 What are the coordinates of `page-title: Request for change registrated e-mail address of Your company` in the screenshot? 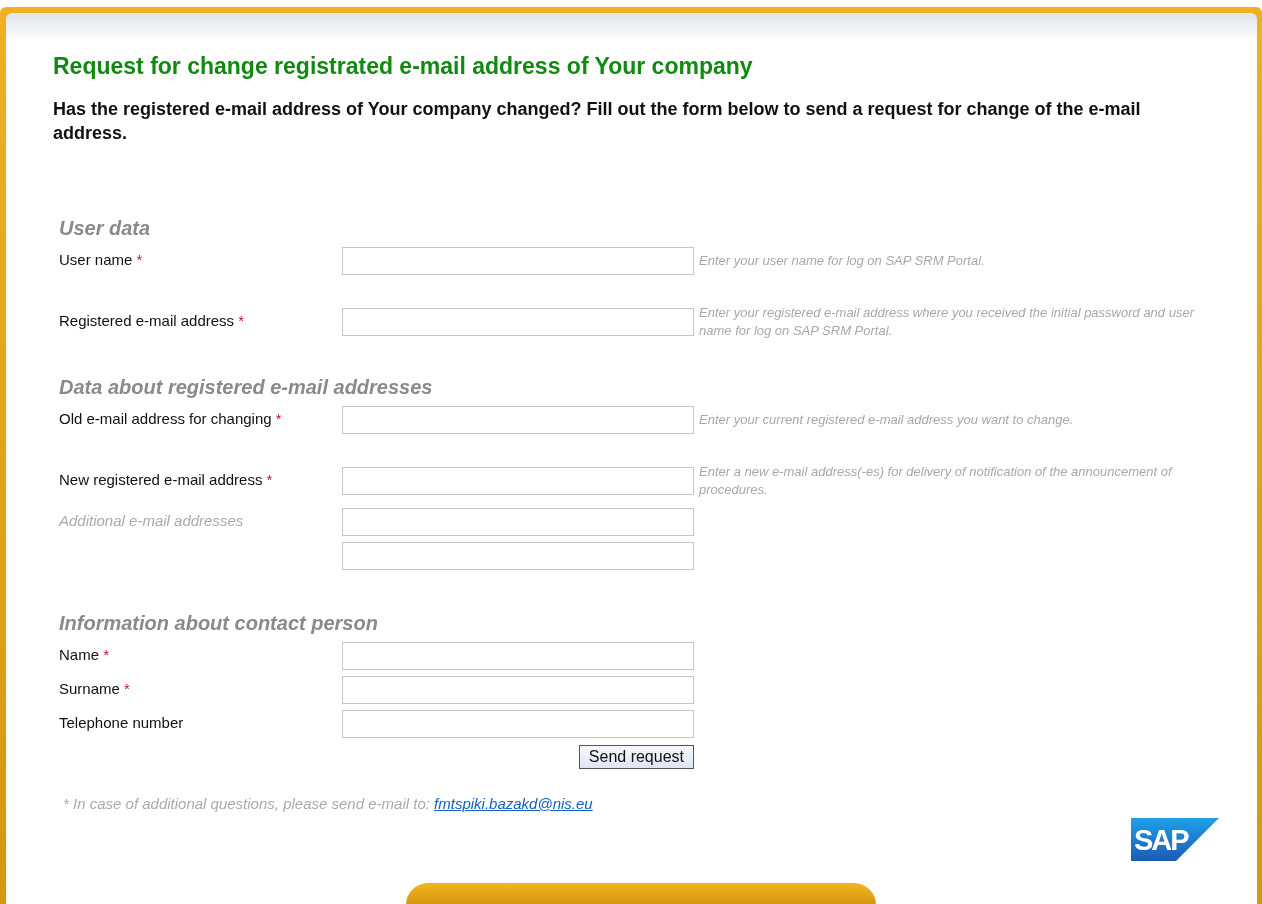 It's located at (403, 67).